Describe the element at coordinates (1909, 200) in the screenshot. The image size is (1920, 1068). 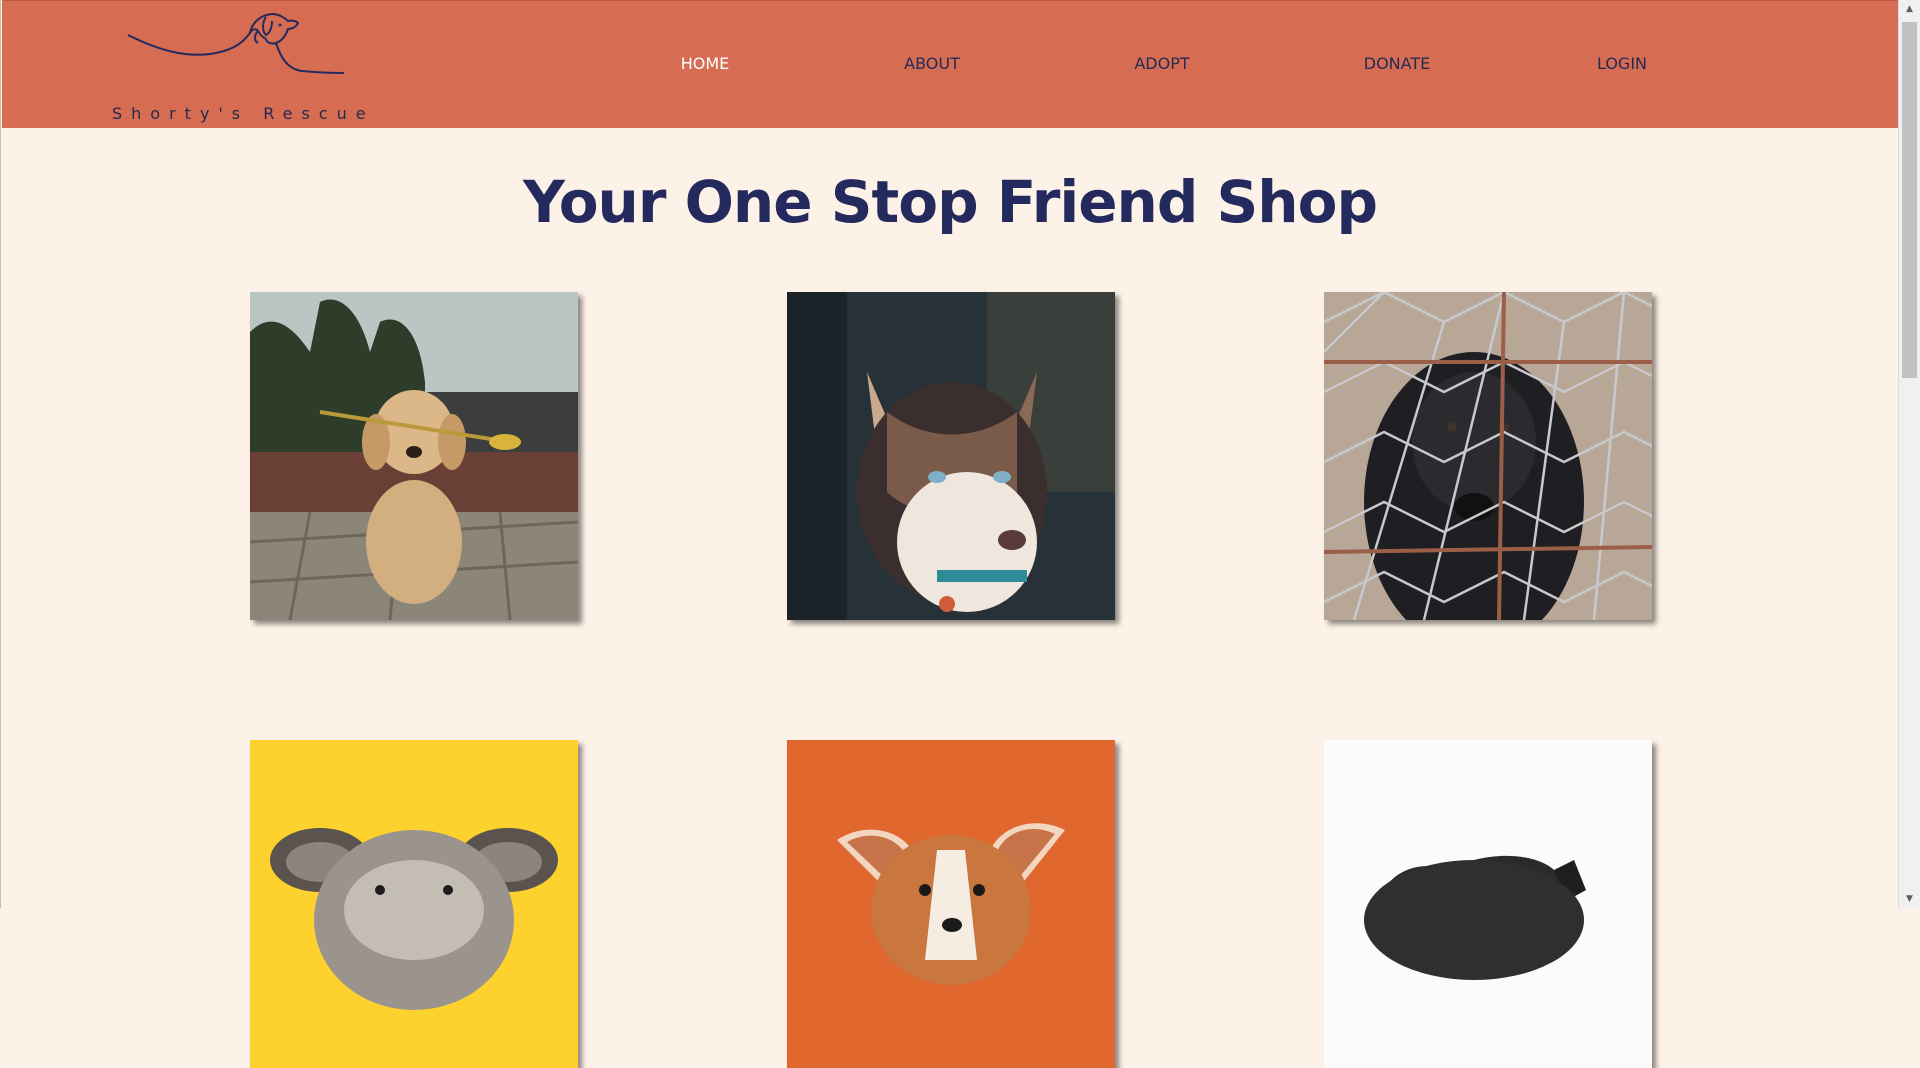
I see `scrollbar-thumb` at that location.